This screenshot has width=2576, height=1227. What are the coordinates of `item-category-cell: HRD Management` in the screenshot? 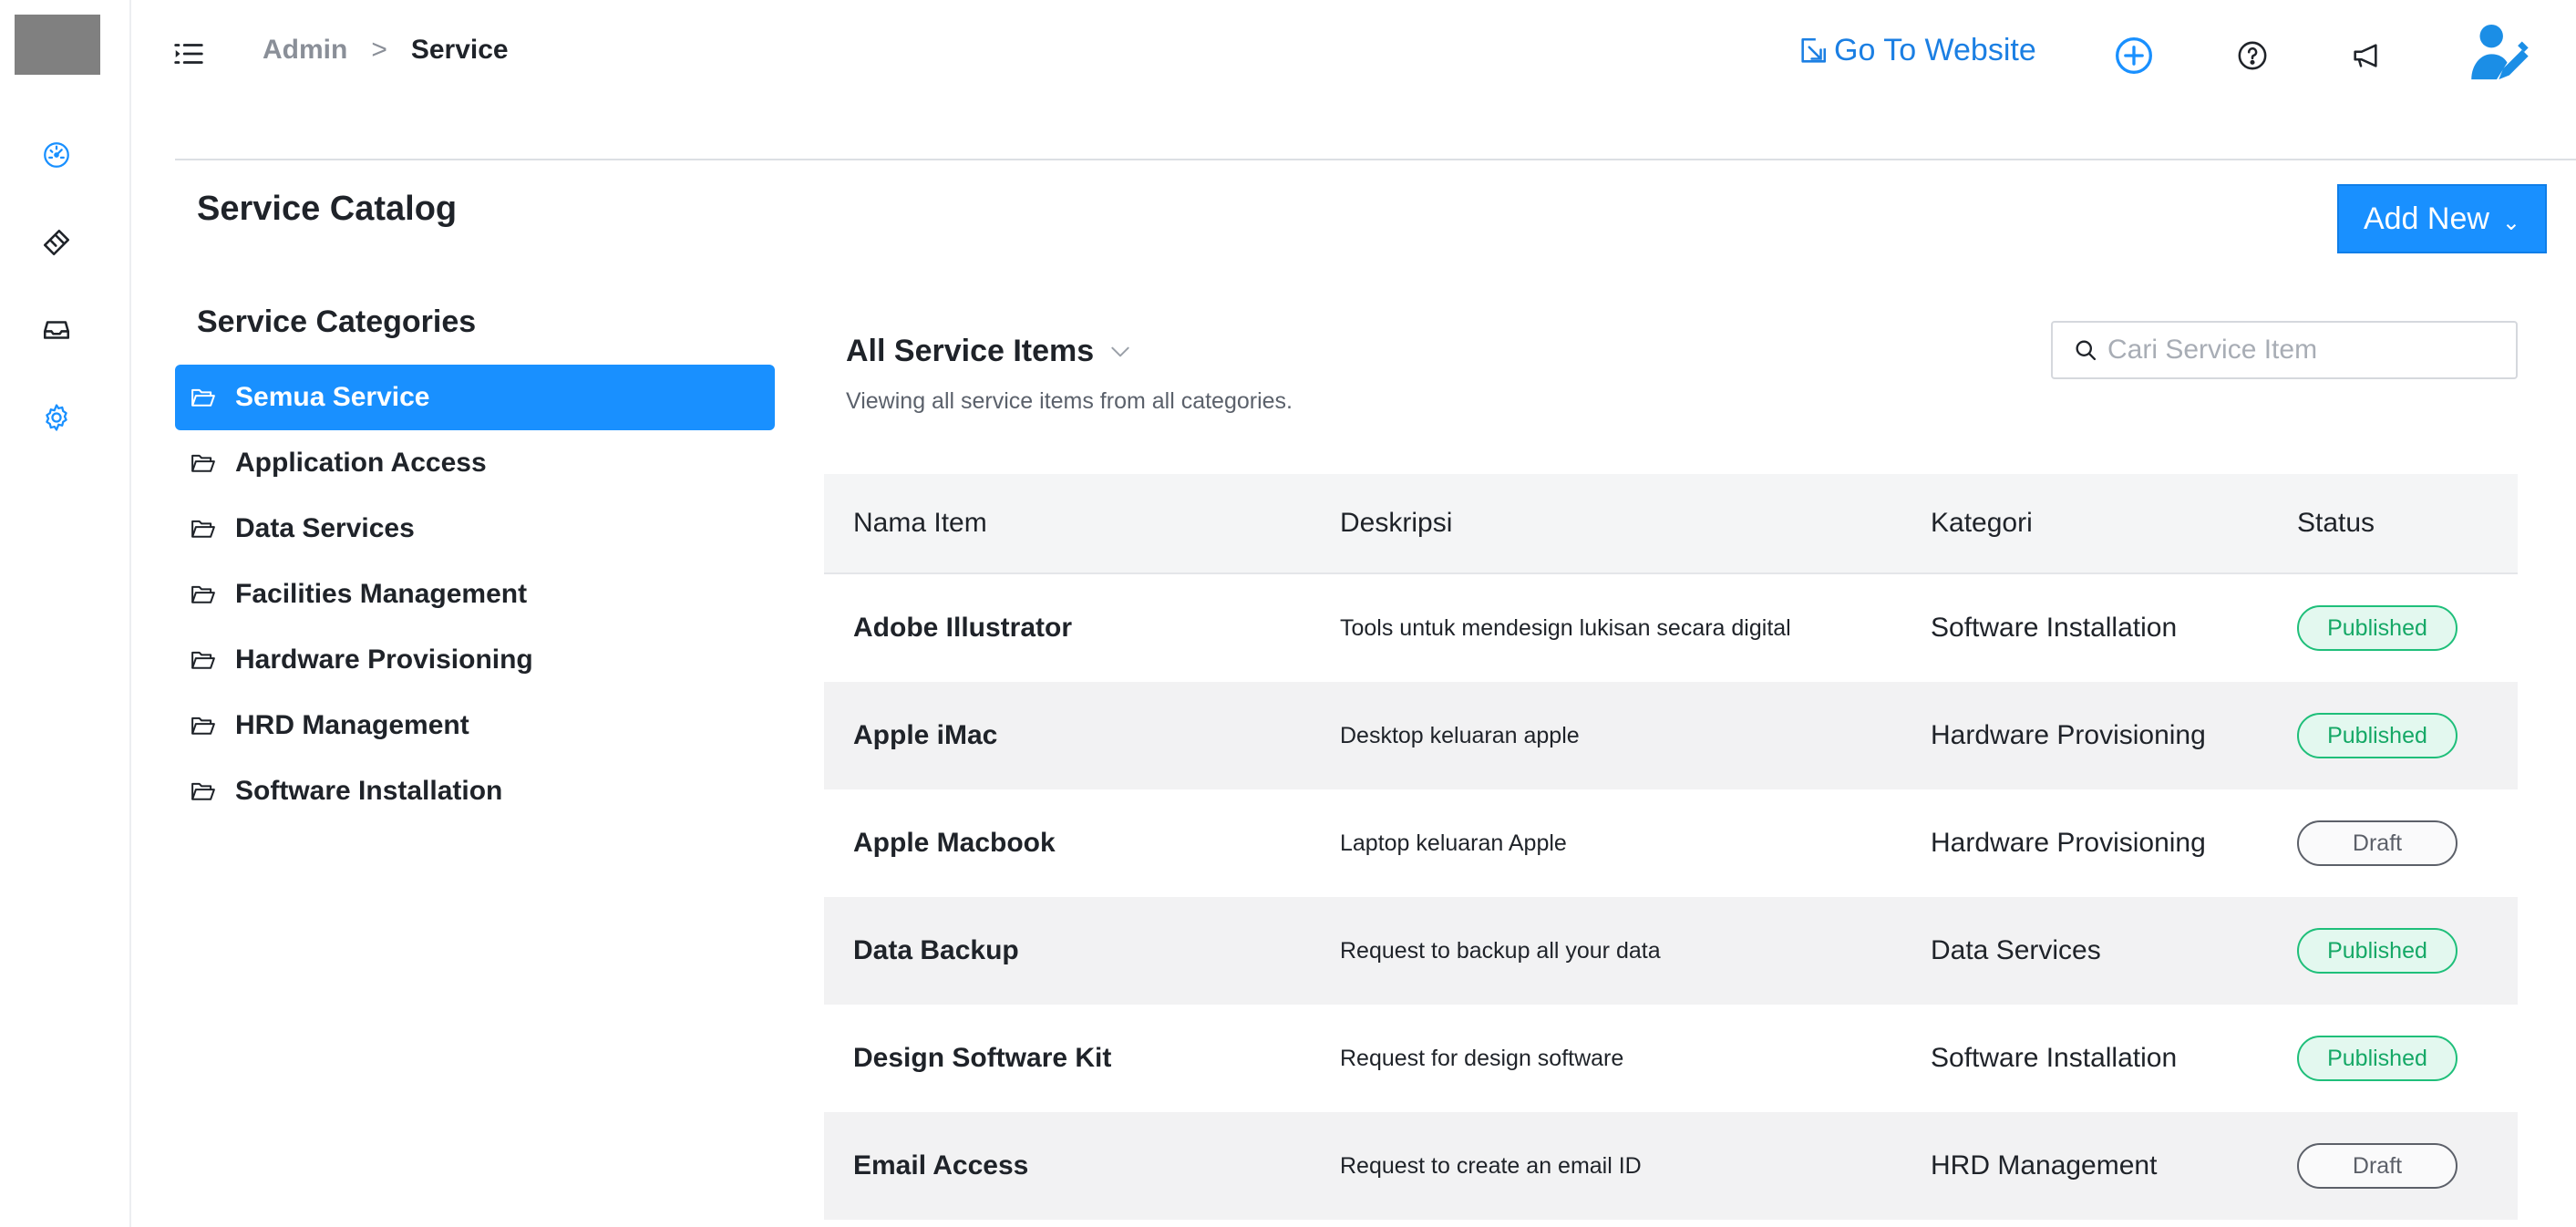 It's located at (2044, 1165).